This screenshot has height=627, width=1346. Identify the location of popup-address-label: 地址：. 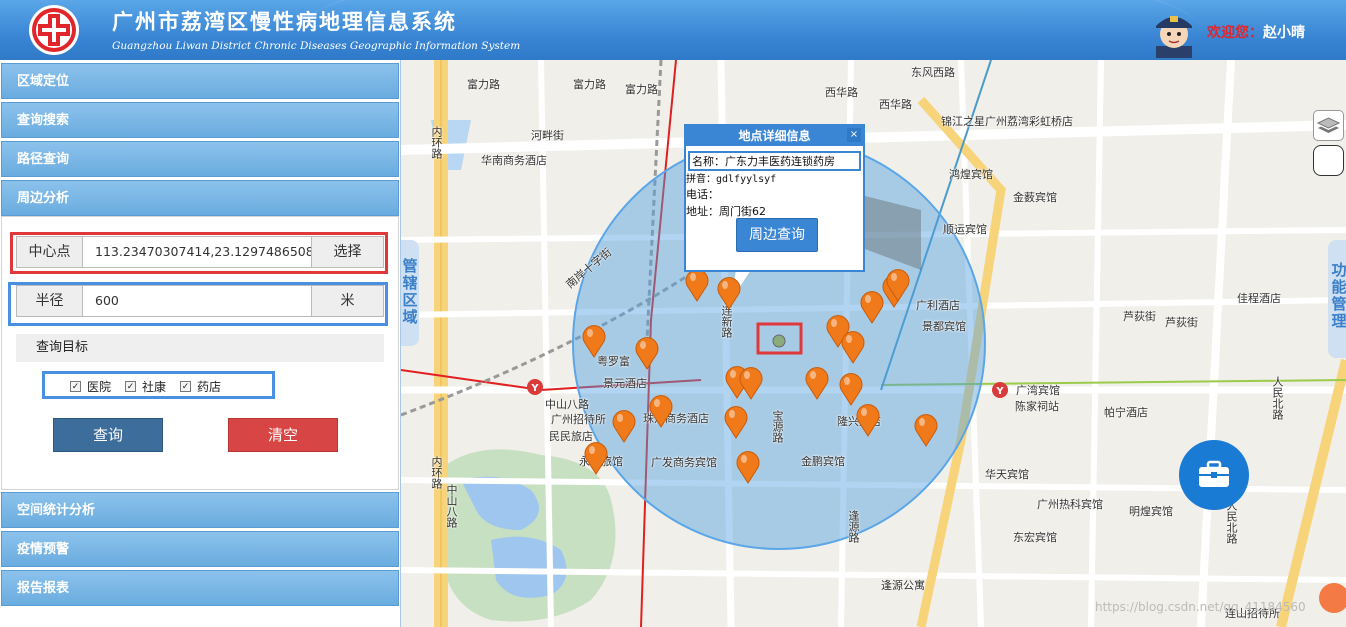
(702, 211).